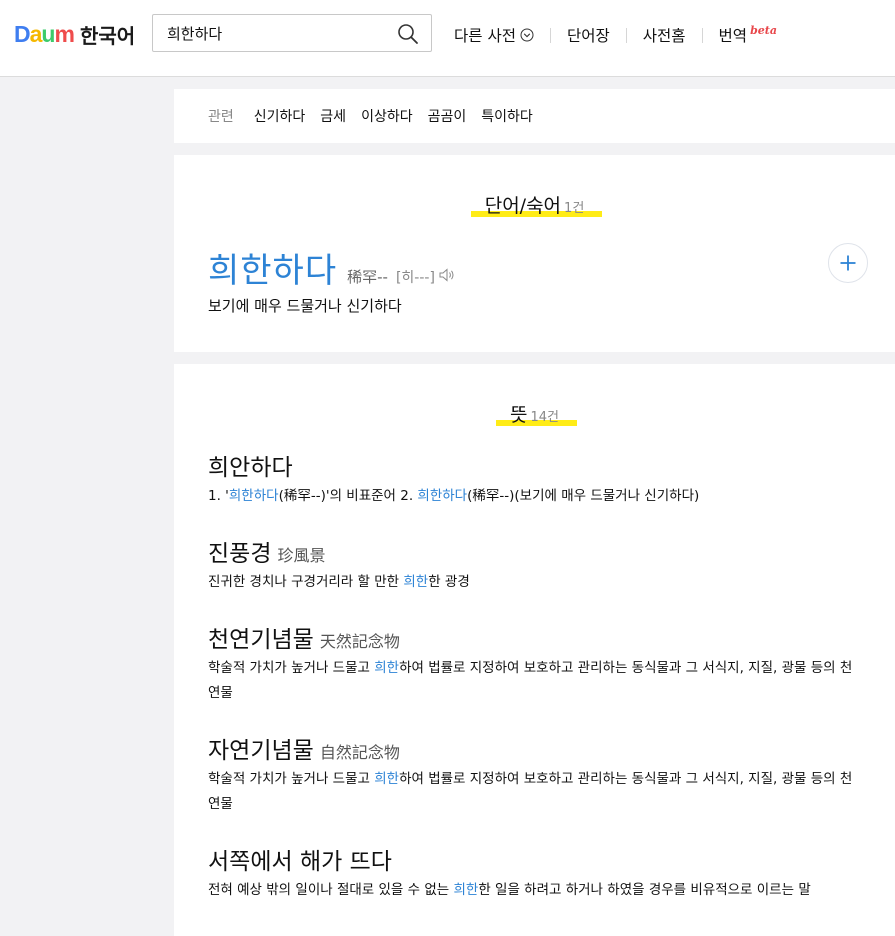 The image size is (895, 936). I want to click on desc-text: (稀罕--)(보기에 매우 드물거나 신기하다), so click(583, 496).